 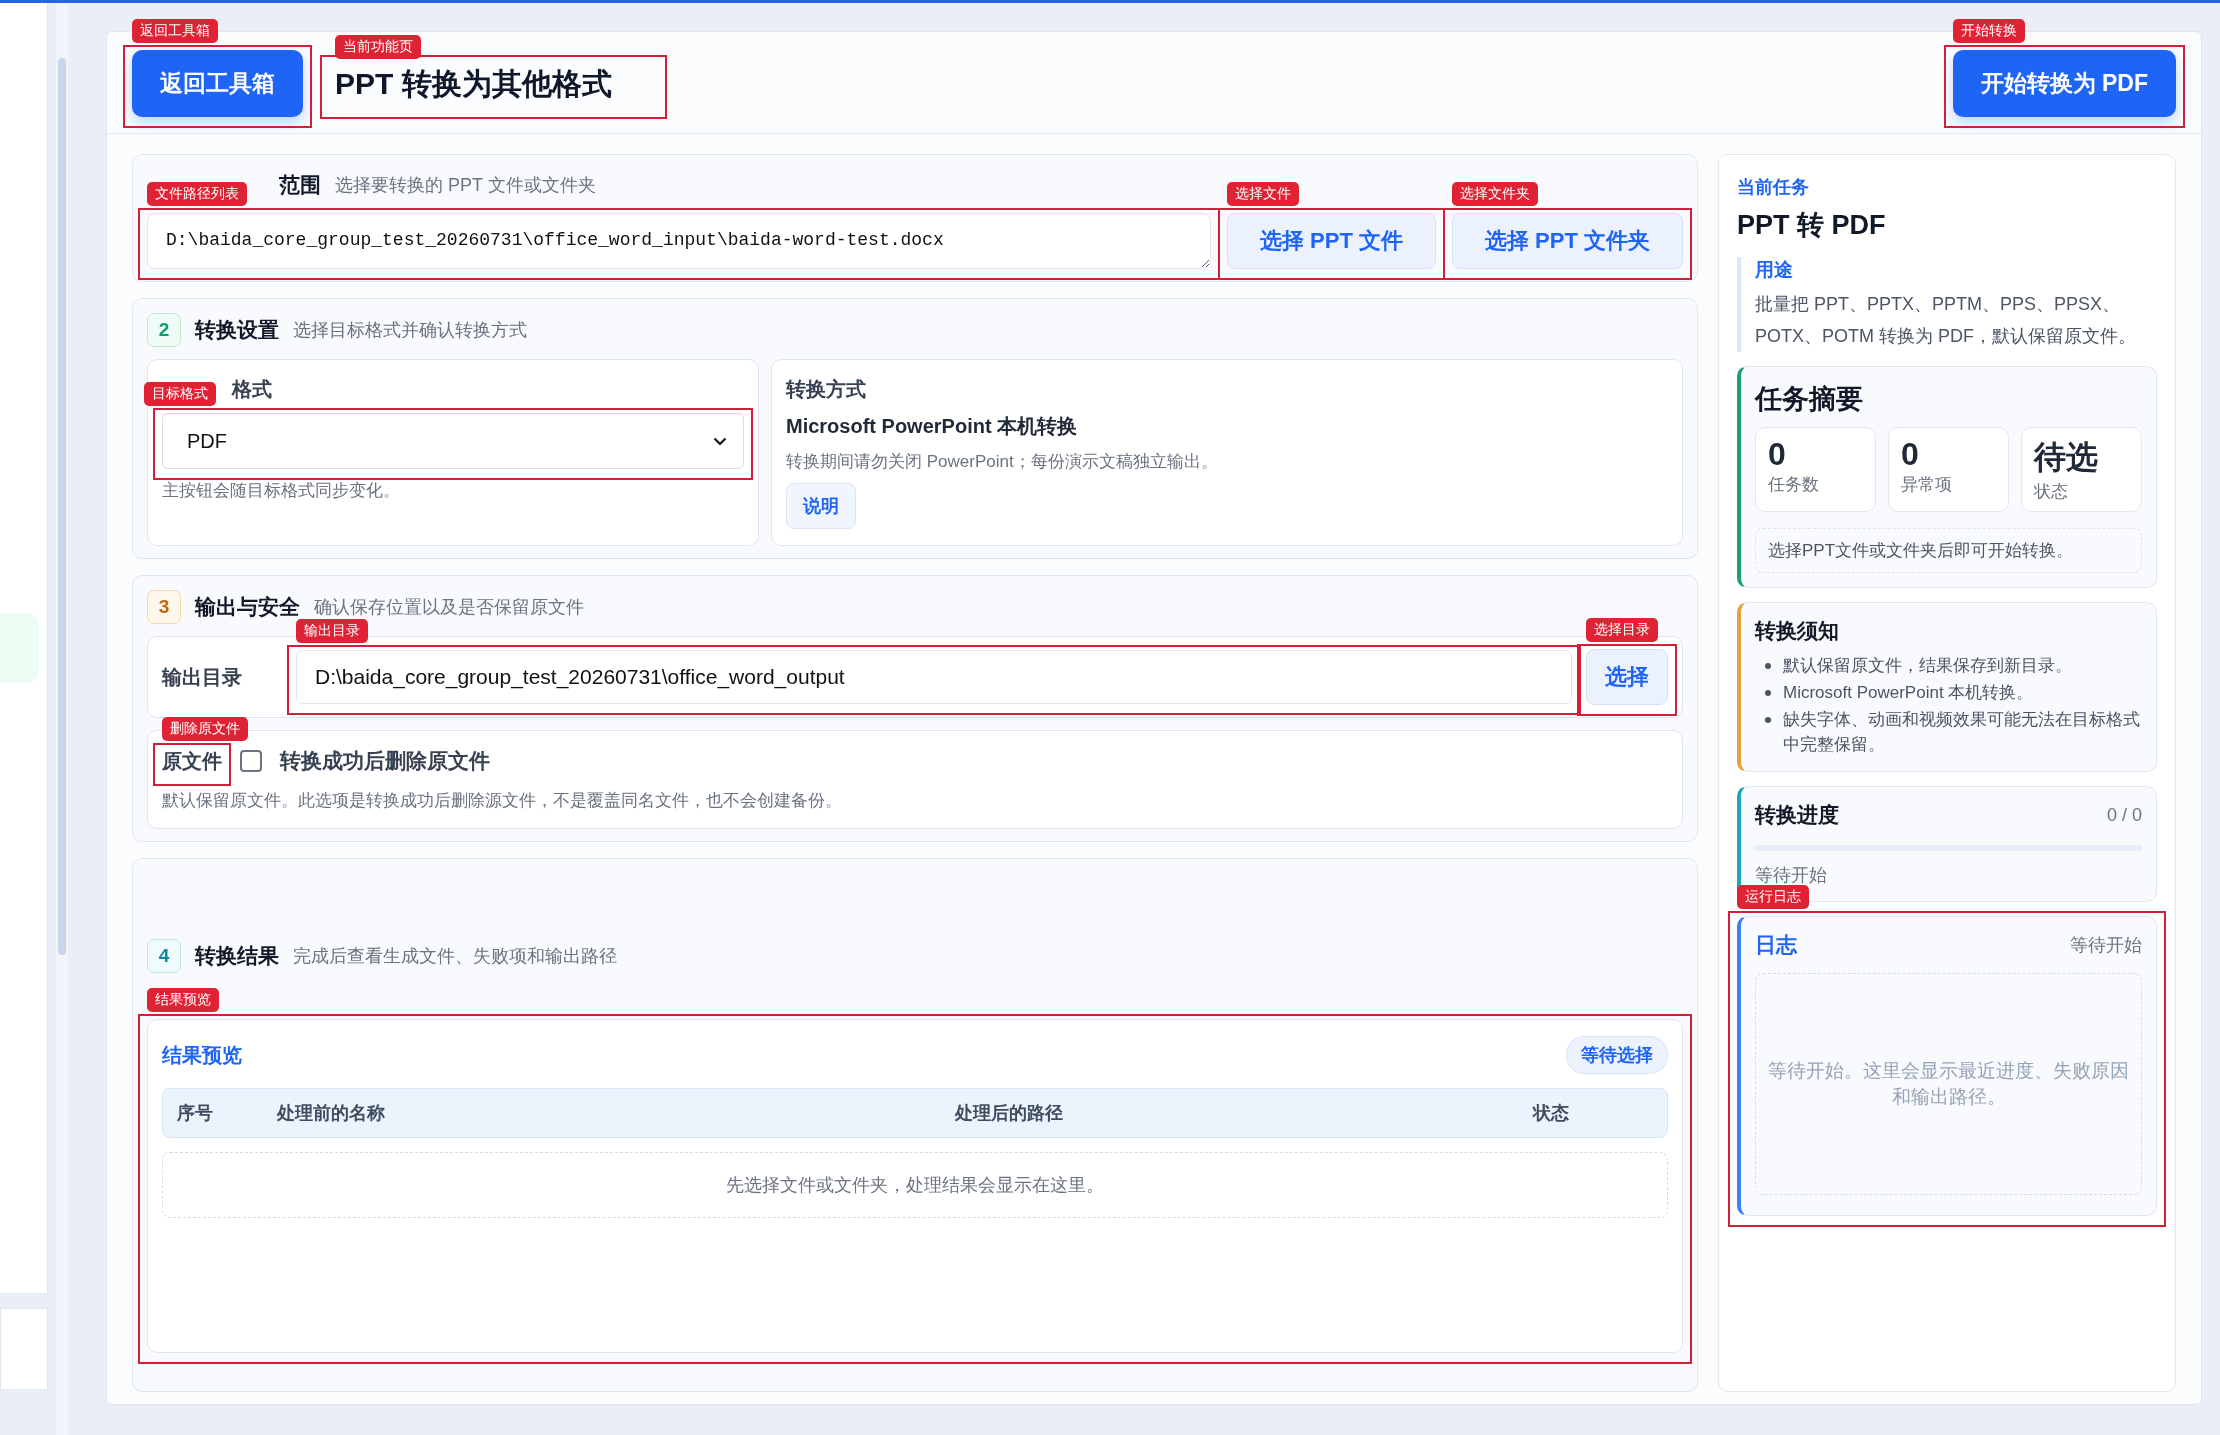 What do you see at coordinates (300, 185) in the screenshot?
I see `section-title: 范围` at bounding box center [300, 185].